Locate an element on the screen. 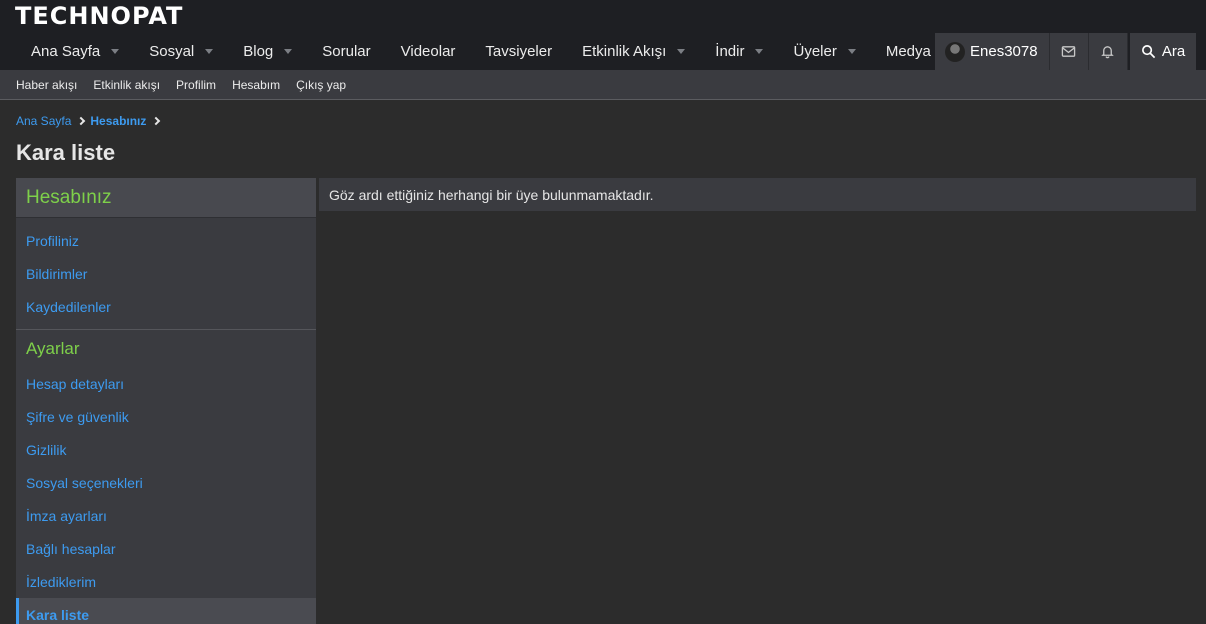  user-menu-button: Enes3078 is located at coordinates (992, 51).